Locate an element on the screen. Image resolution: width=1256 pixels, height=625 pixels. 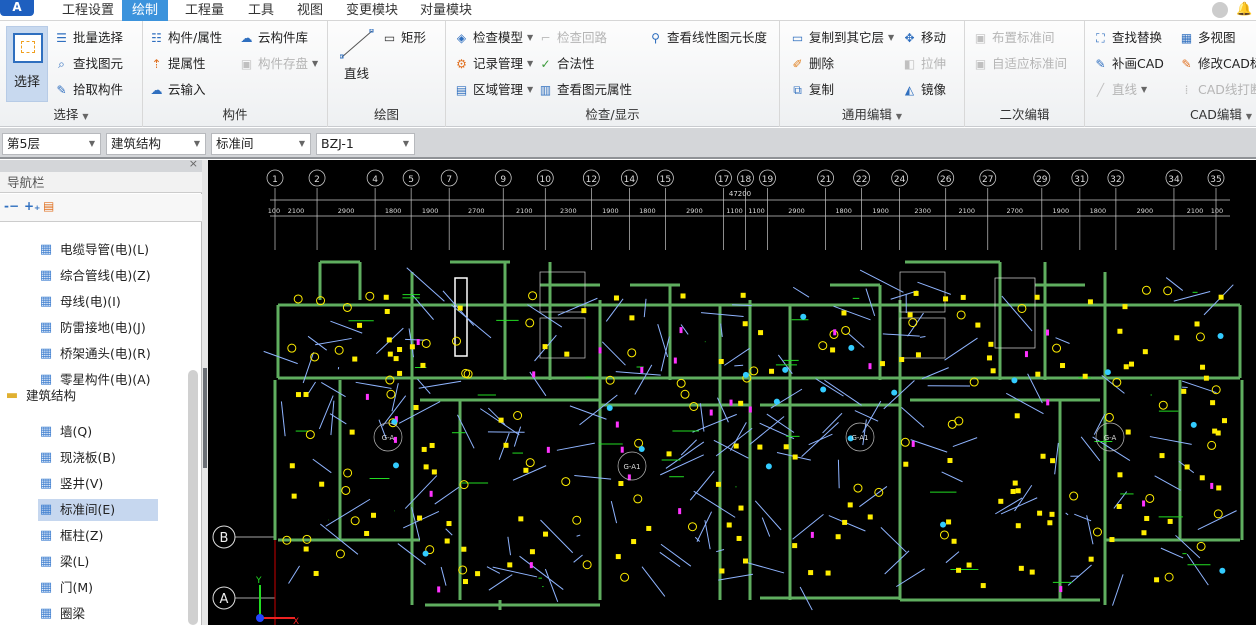
cad-break-button: ⁞ CAD线打断 is located at coordinates (1217, 90).